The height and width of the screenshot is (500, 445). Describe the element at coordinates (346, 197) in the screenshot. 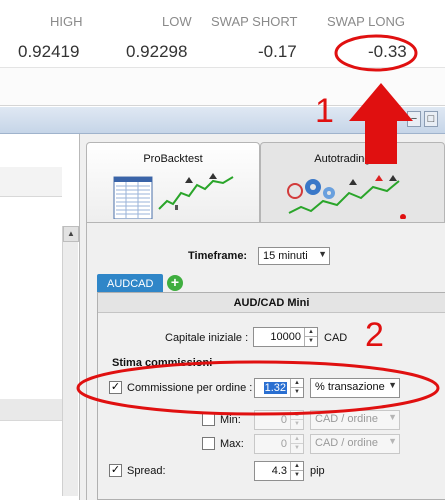

I see `autotrading-gears-icon` at that location.